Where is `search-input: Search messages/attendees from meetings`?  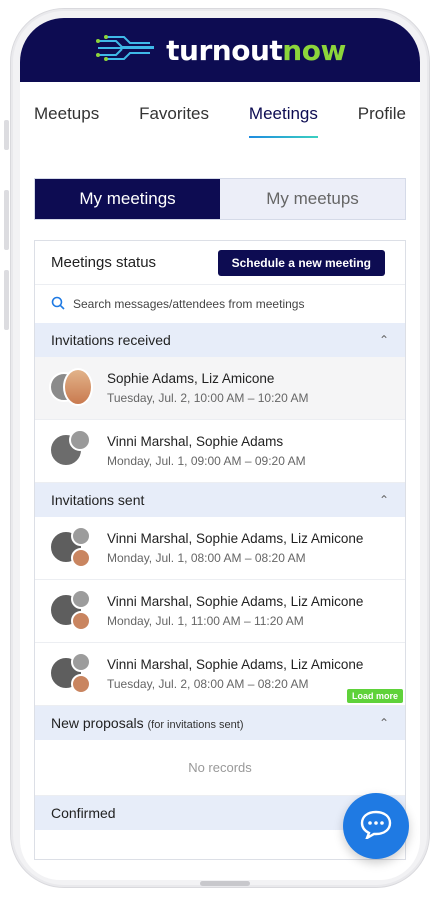
search-input: Search messages/attendees from meetings is located at coordinates (220, 304).